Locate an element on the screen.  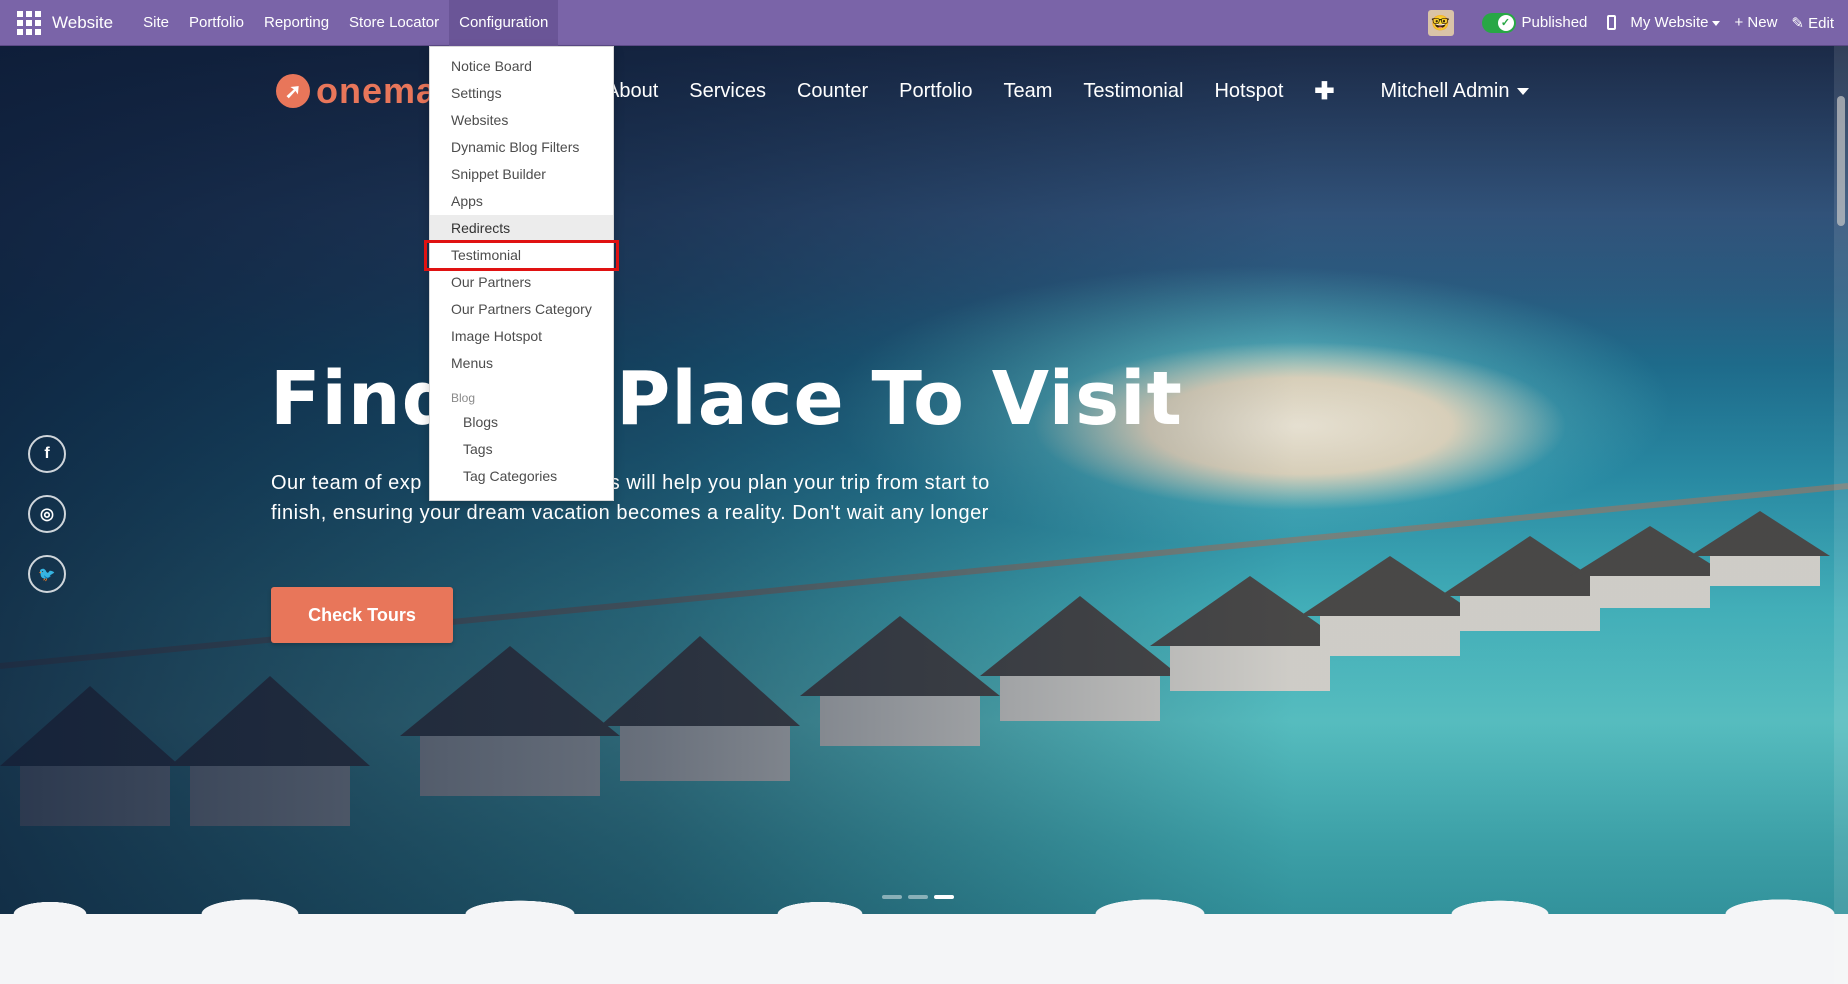
menu-item-settings: Settings is located at coordinates (521, 93).